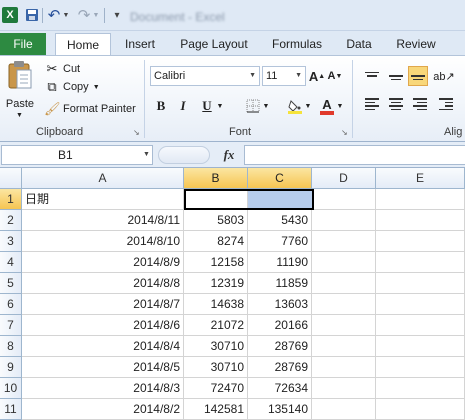 The width and height of the screenshot is (465, 420). I want to click on row-header: 11, so click(11, 409).